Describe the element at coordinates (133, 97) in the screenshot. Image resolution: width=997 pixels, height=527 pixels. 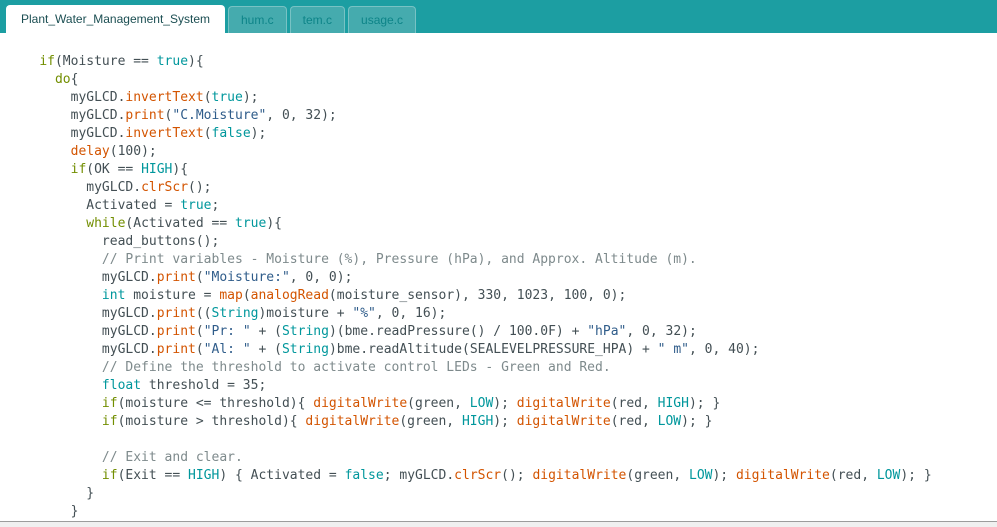
I see `code-line: myGLCD.invertText(true);` at that location.